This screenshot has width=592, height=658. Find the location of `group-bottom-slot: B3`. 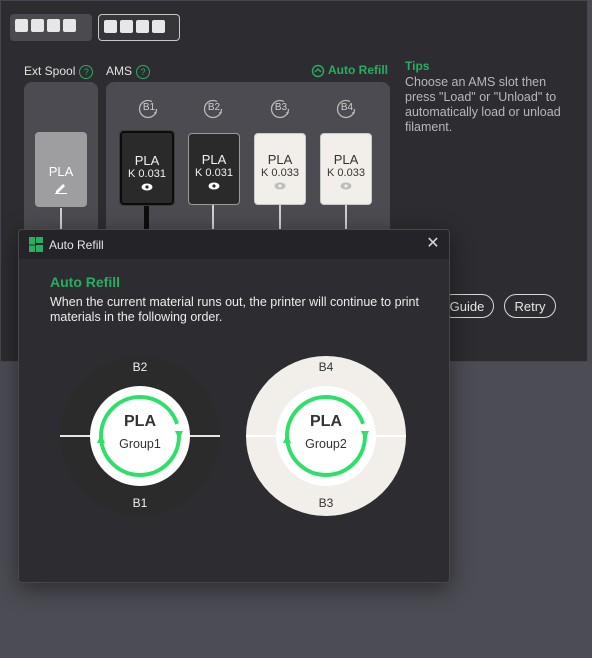

group-bottom-slot: B3 is located at coordinates (326, 503).